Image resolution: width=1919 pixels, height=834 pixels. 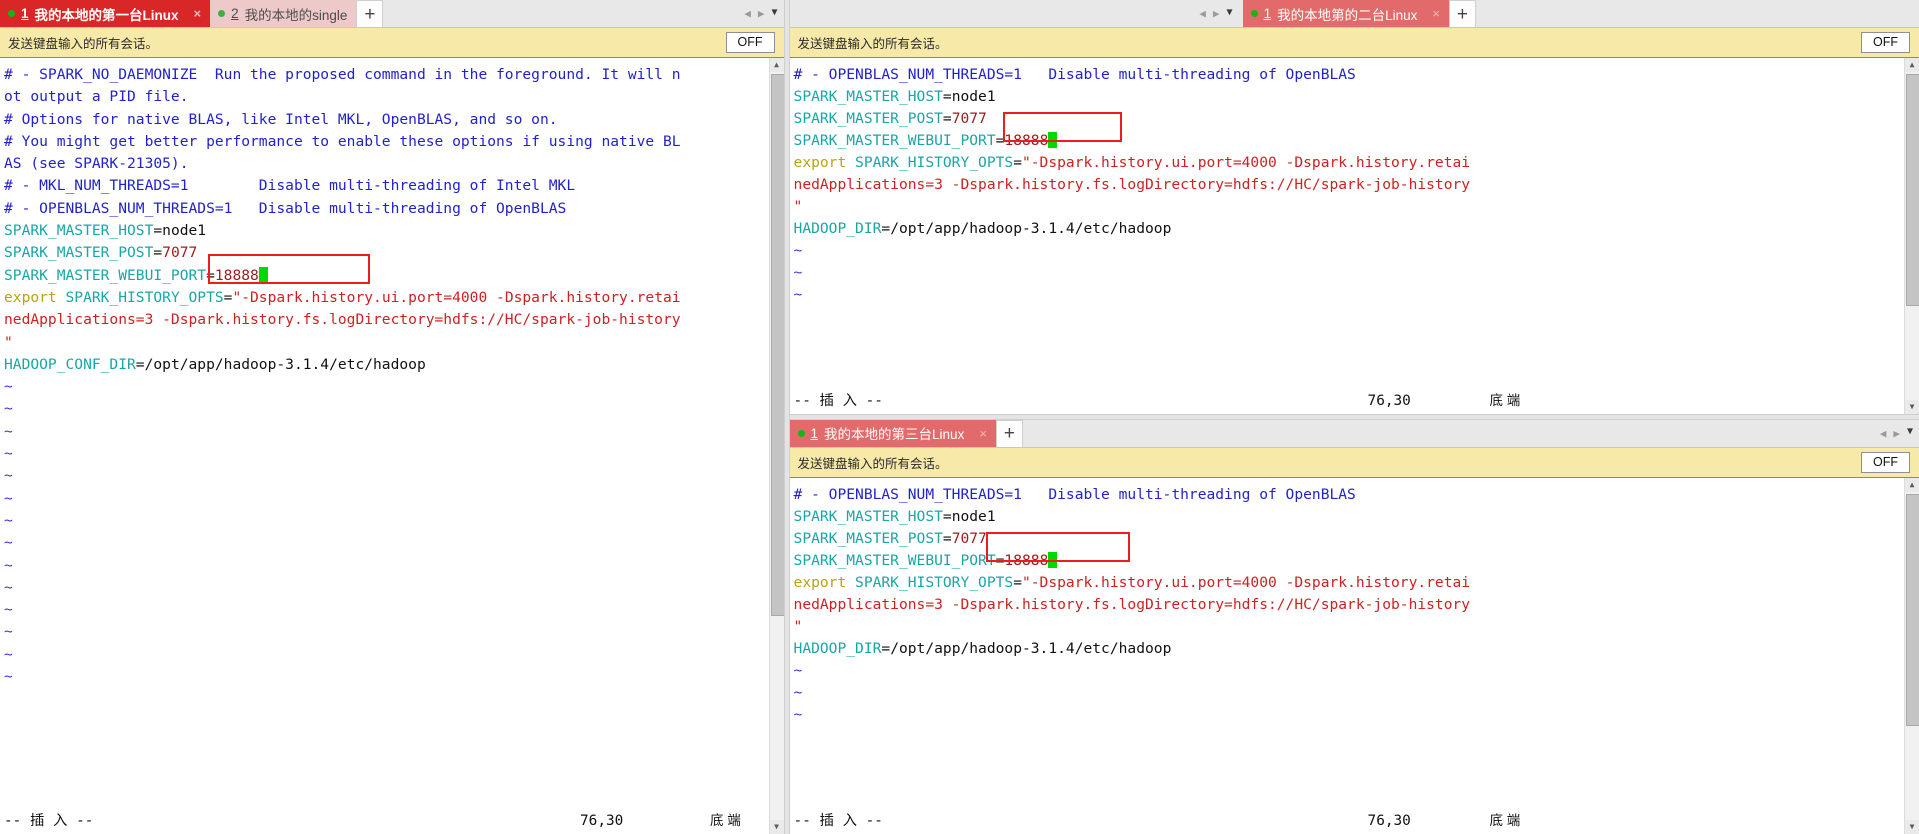 I want to click on new-tab-button-right-top: +, so click(x=1462, y=13).